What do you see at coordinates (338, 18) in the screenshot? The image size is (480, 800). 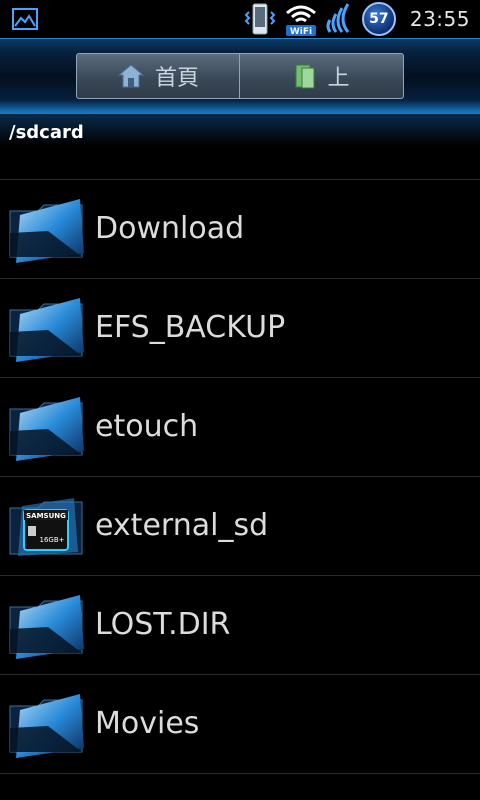 I see `signal-icon` at bounding box center [338, 18].